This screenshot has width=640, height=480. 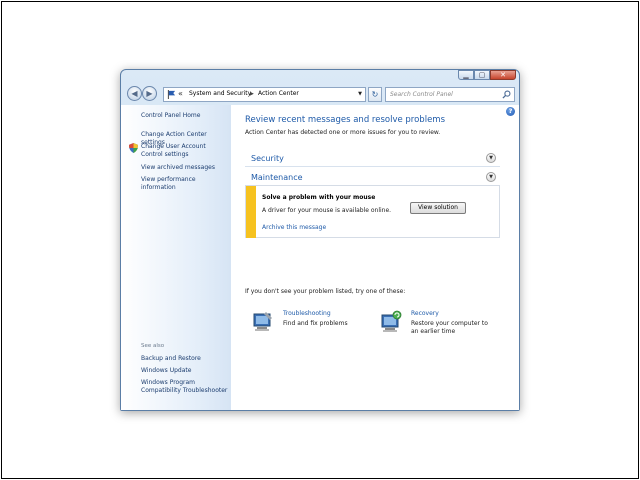 What do you see at coordinates (251, 212) in the screenshot?
I see `alert-severity-bar` at bounding box center [251, 212].